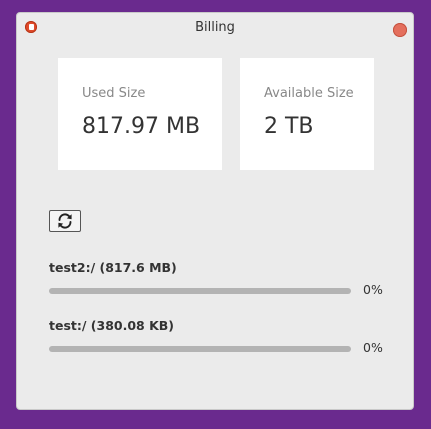  What do you see at coordinates (113, 267) in the screenshot?
I see `storage-name: test2:/ (817.6 MB)` at bounding box center [113, 267].